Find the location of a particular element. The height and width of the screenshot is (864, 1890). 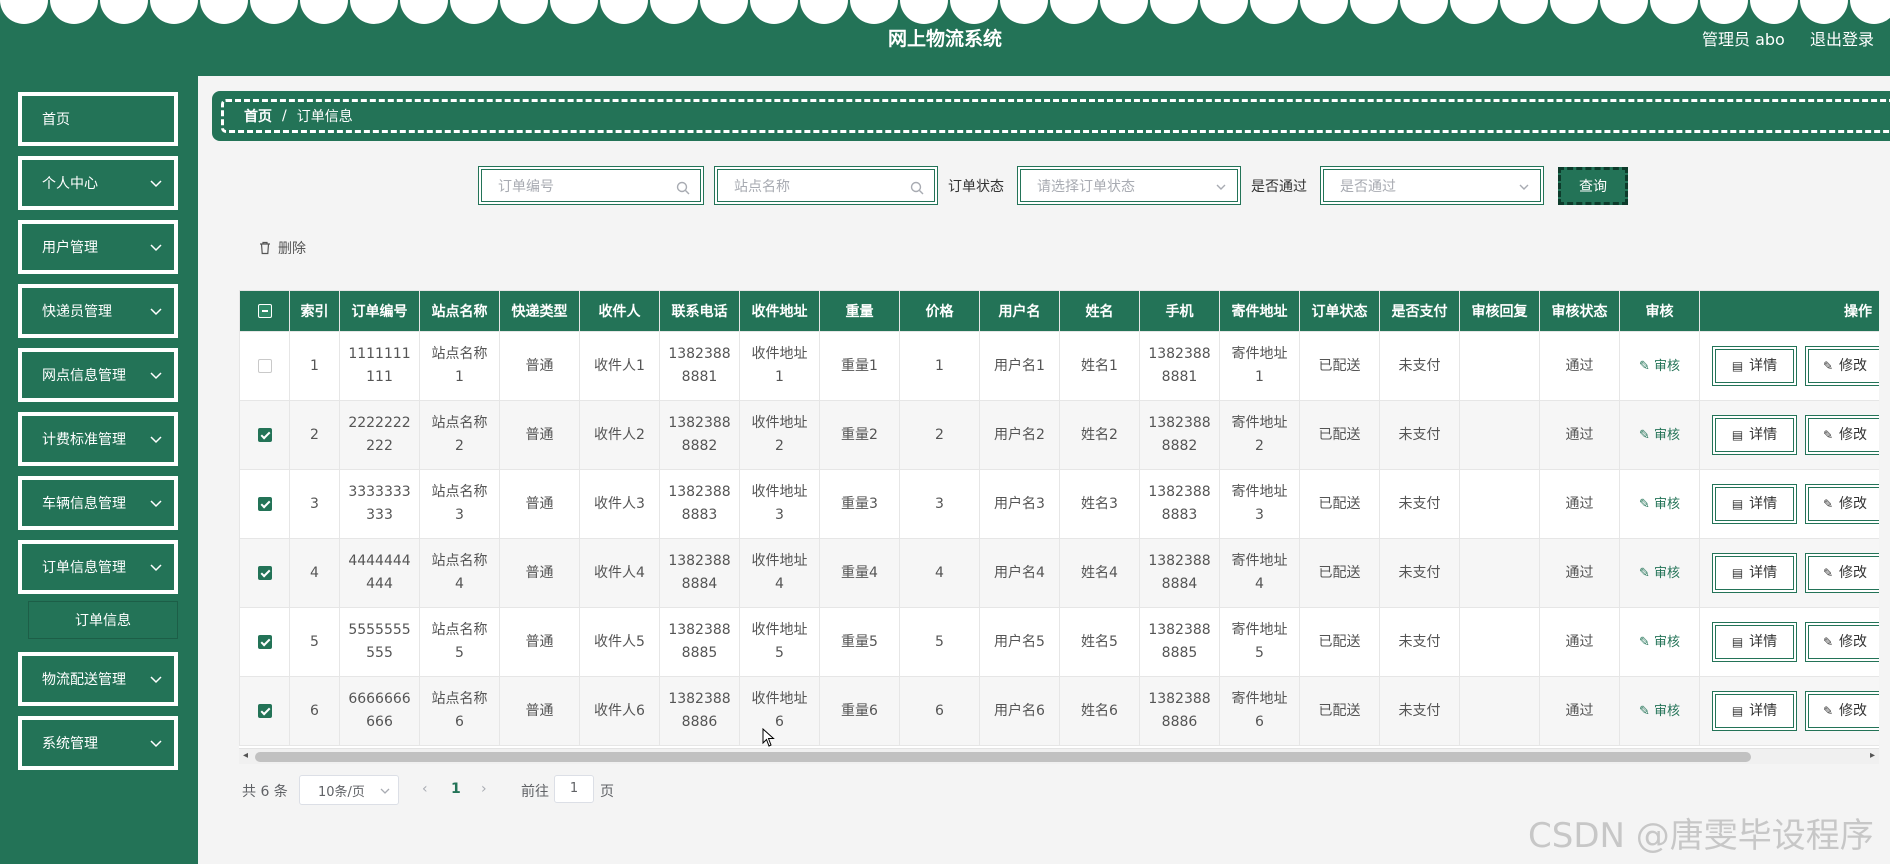

column-header: 审核回复 is located at coordinates (1499, 311).